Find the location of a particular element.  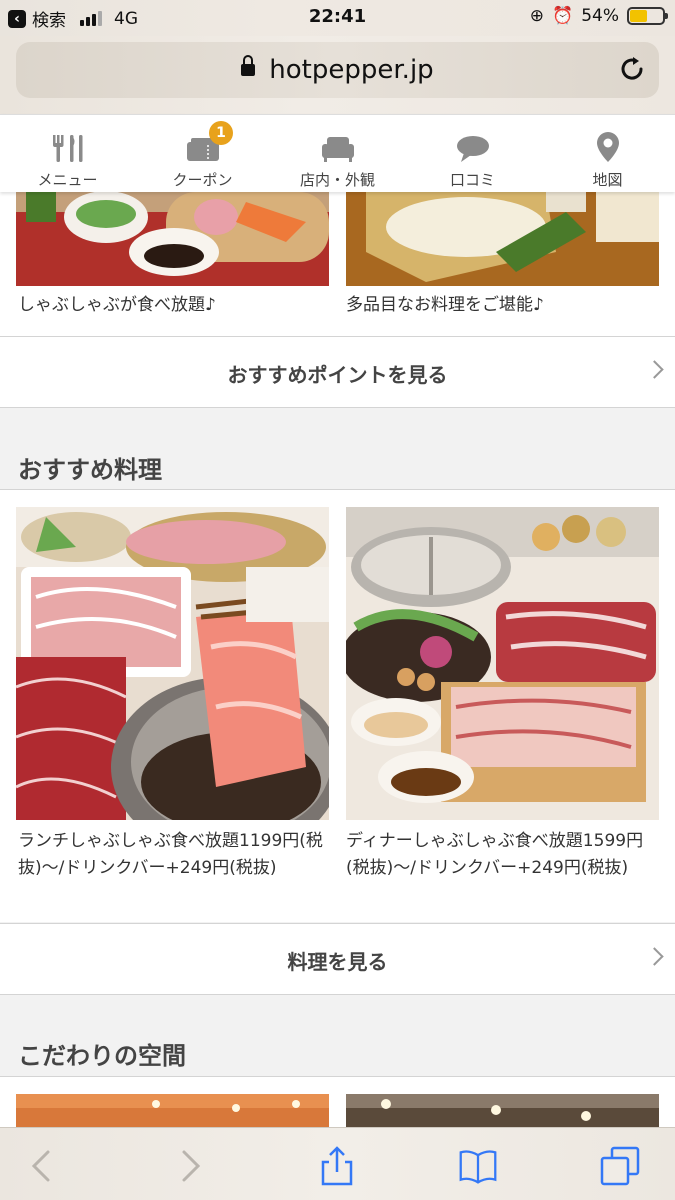

address-bar: hotpepper.jp is located at coordinates (337, 70).